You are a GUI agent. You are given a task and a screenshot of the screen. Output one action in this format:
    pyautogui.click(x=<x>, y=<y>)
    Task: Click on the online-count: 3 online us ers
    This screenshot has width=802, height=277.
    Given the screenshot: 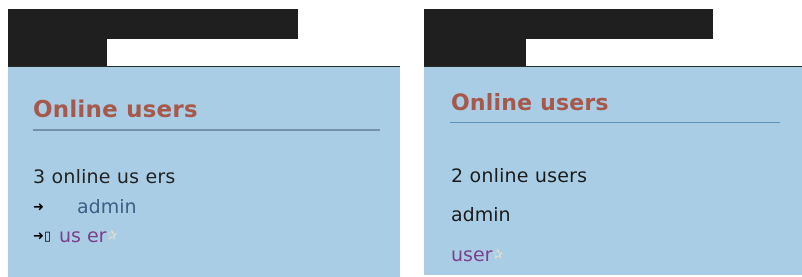 What is the action you would take?
    pyautogui.click(x=104, y=177)
    